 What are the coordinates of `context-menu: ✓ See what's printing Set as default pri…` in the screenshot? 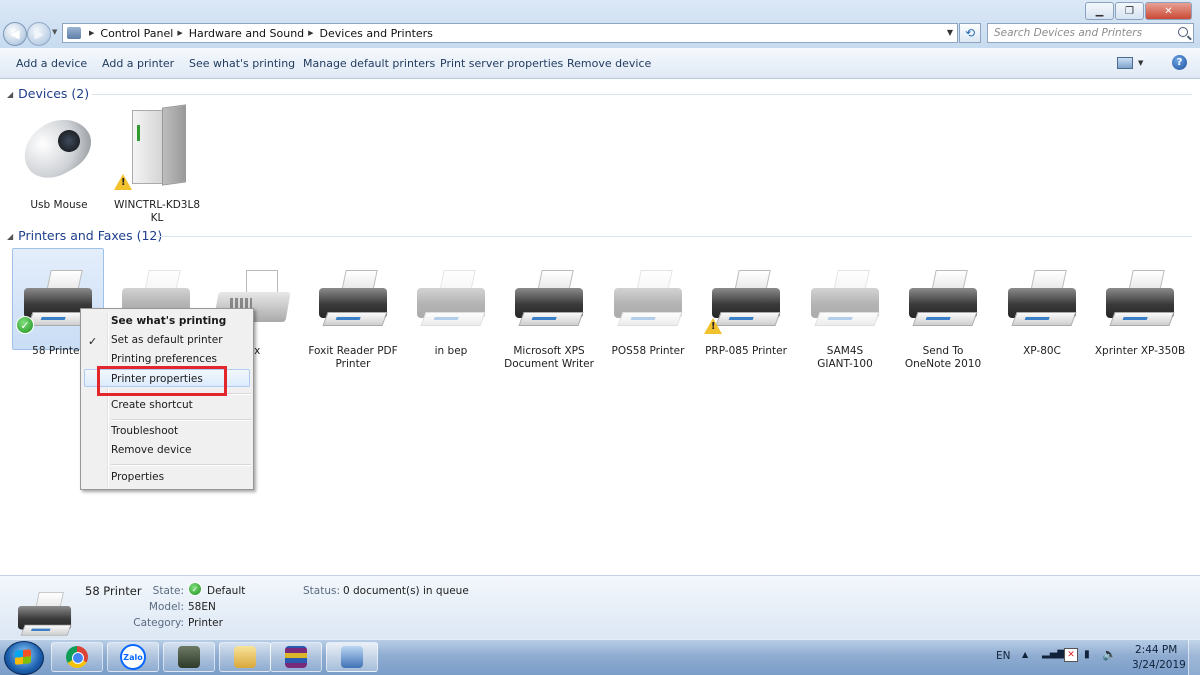 It's located at (167, 399).